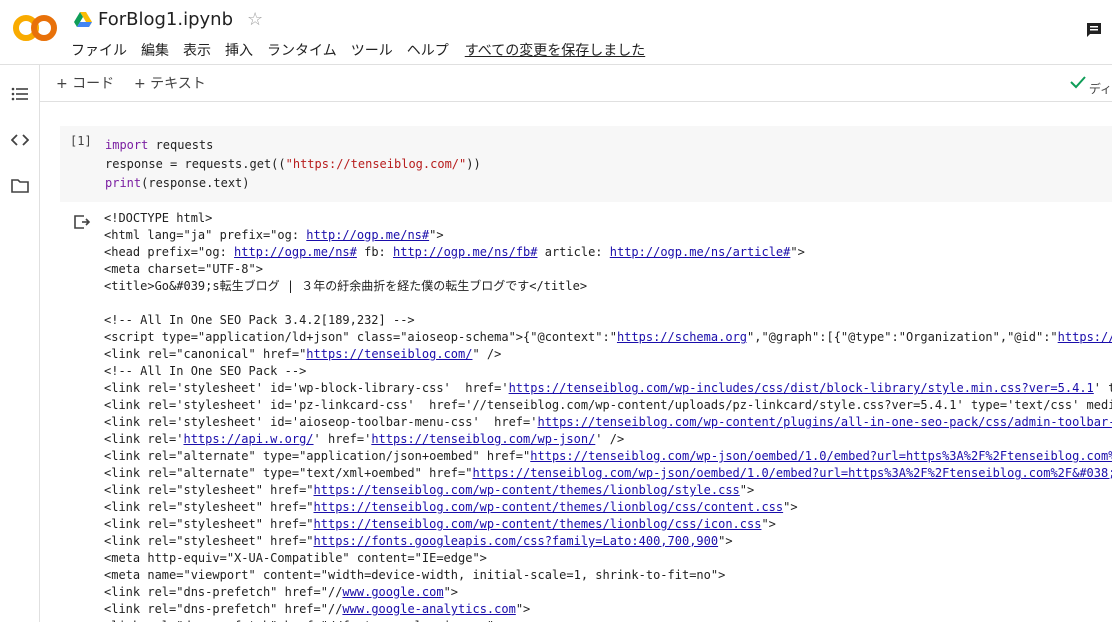  I want to click on notebook-title: ForBlog1.ipynb, so click(165, 19).